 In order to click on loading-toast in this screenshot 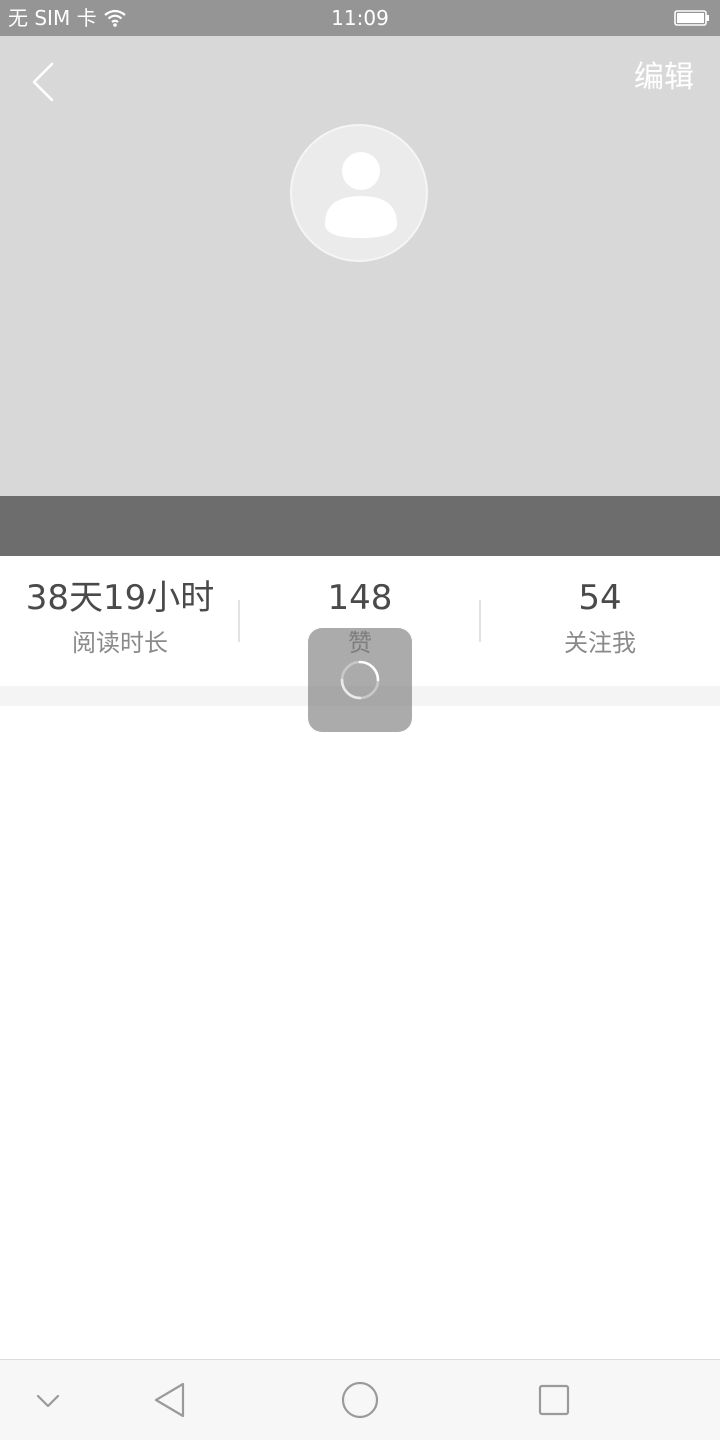, I will do `click(360, 680)`.